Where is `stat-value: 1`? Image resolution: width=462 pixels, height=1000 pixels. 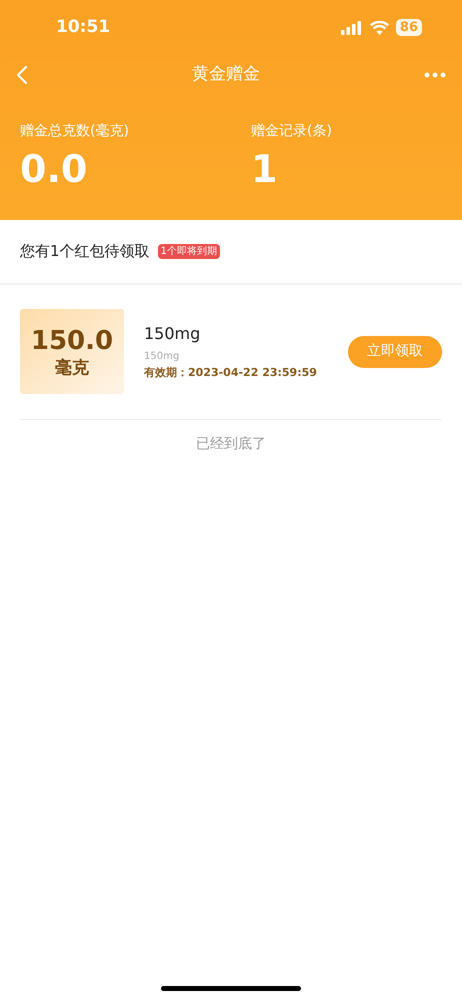 stat-value: 1 is located at coordinates (264, 169).